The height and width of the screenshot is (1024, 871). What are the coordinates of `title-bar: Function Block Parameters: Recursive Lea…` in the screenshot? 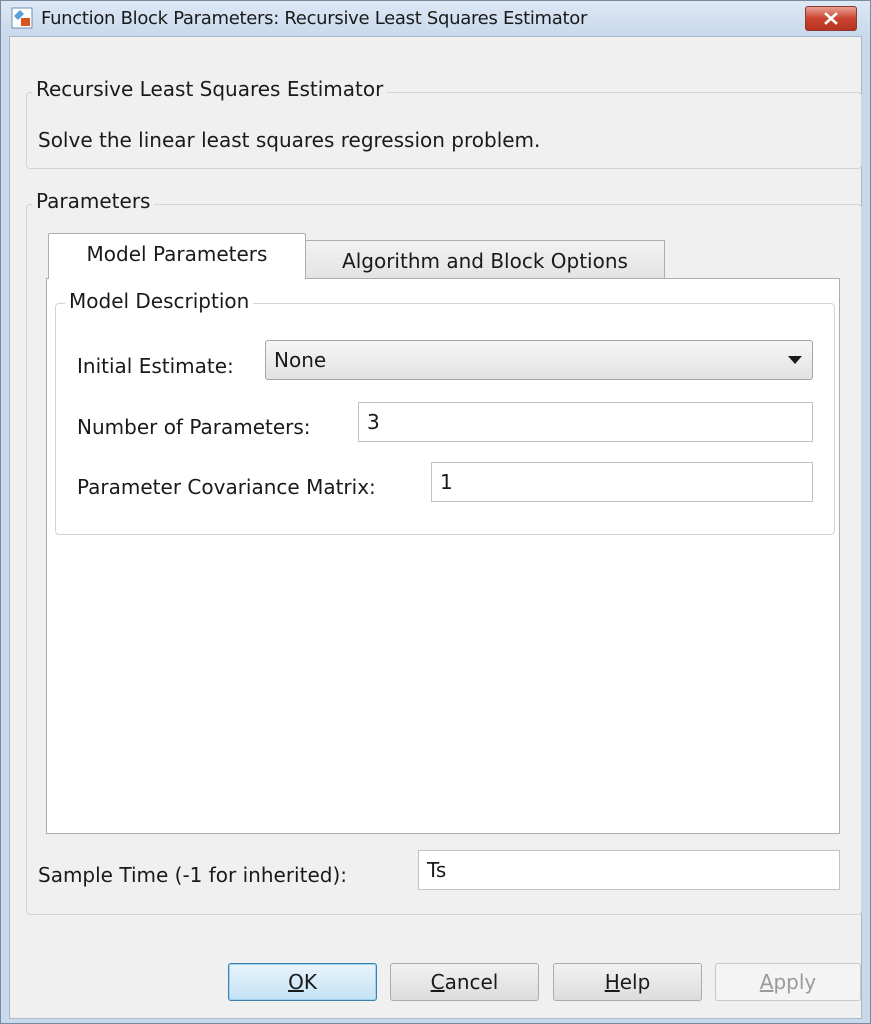 It's located at (435, 18).